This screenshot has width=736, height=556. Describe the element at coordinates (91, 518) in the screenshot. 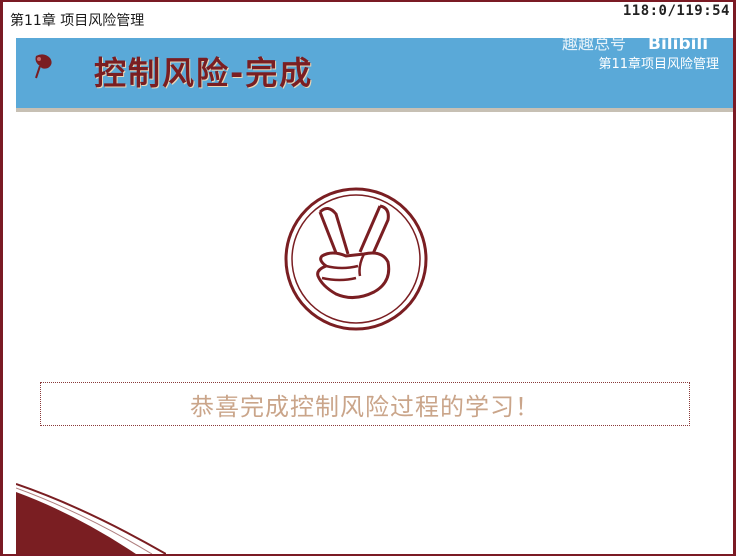

I see `corner-decoration` at that location.